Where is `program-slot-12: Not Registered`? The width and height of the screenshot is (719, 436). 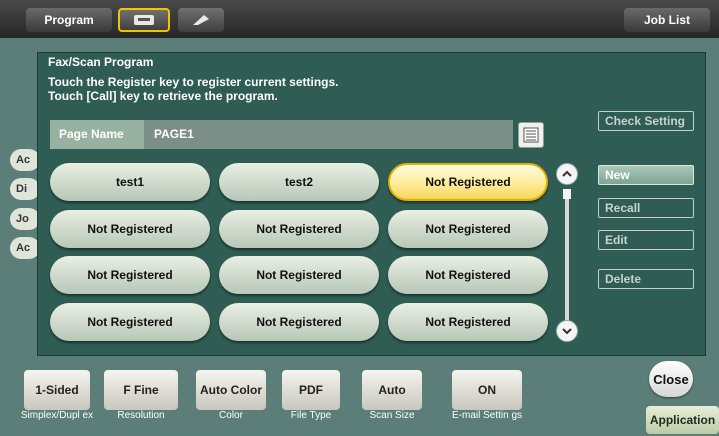
program-slot-12: Not Registered is located at coordinates (468, 322).